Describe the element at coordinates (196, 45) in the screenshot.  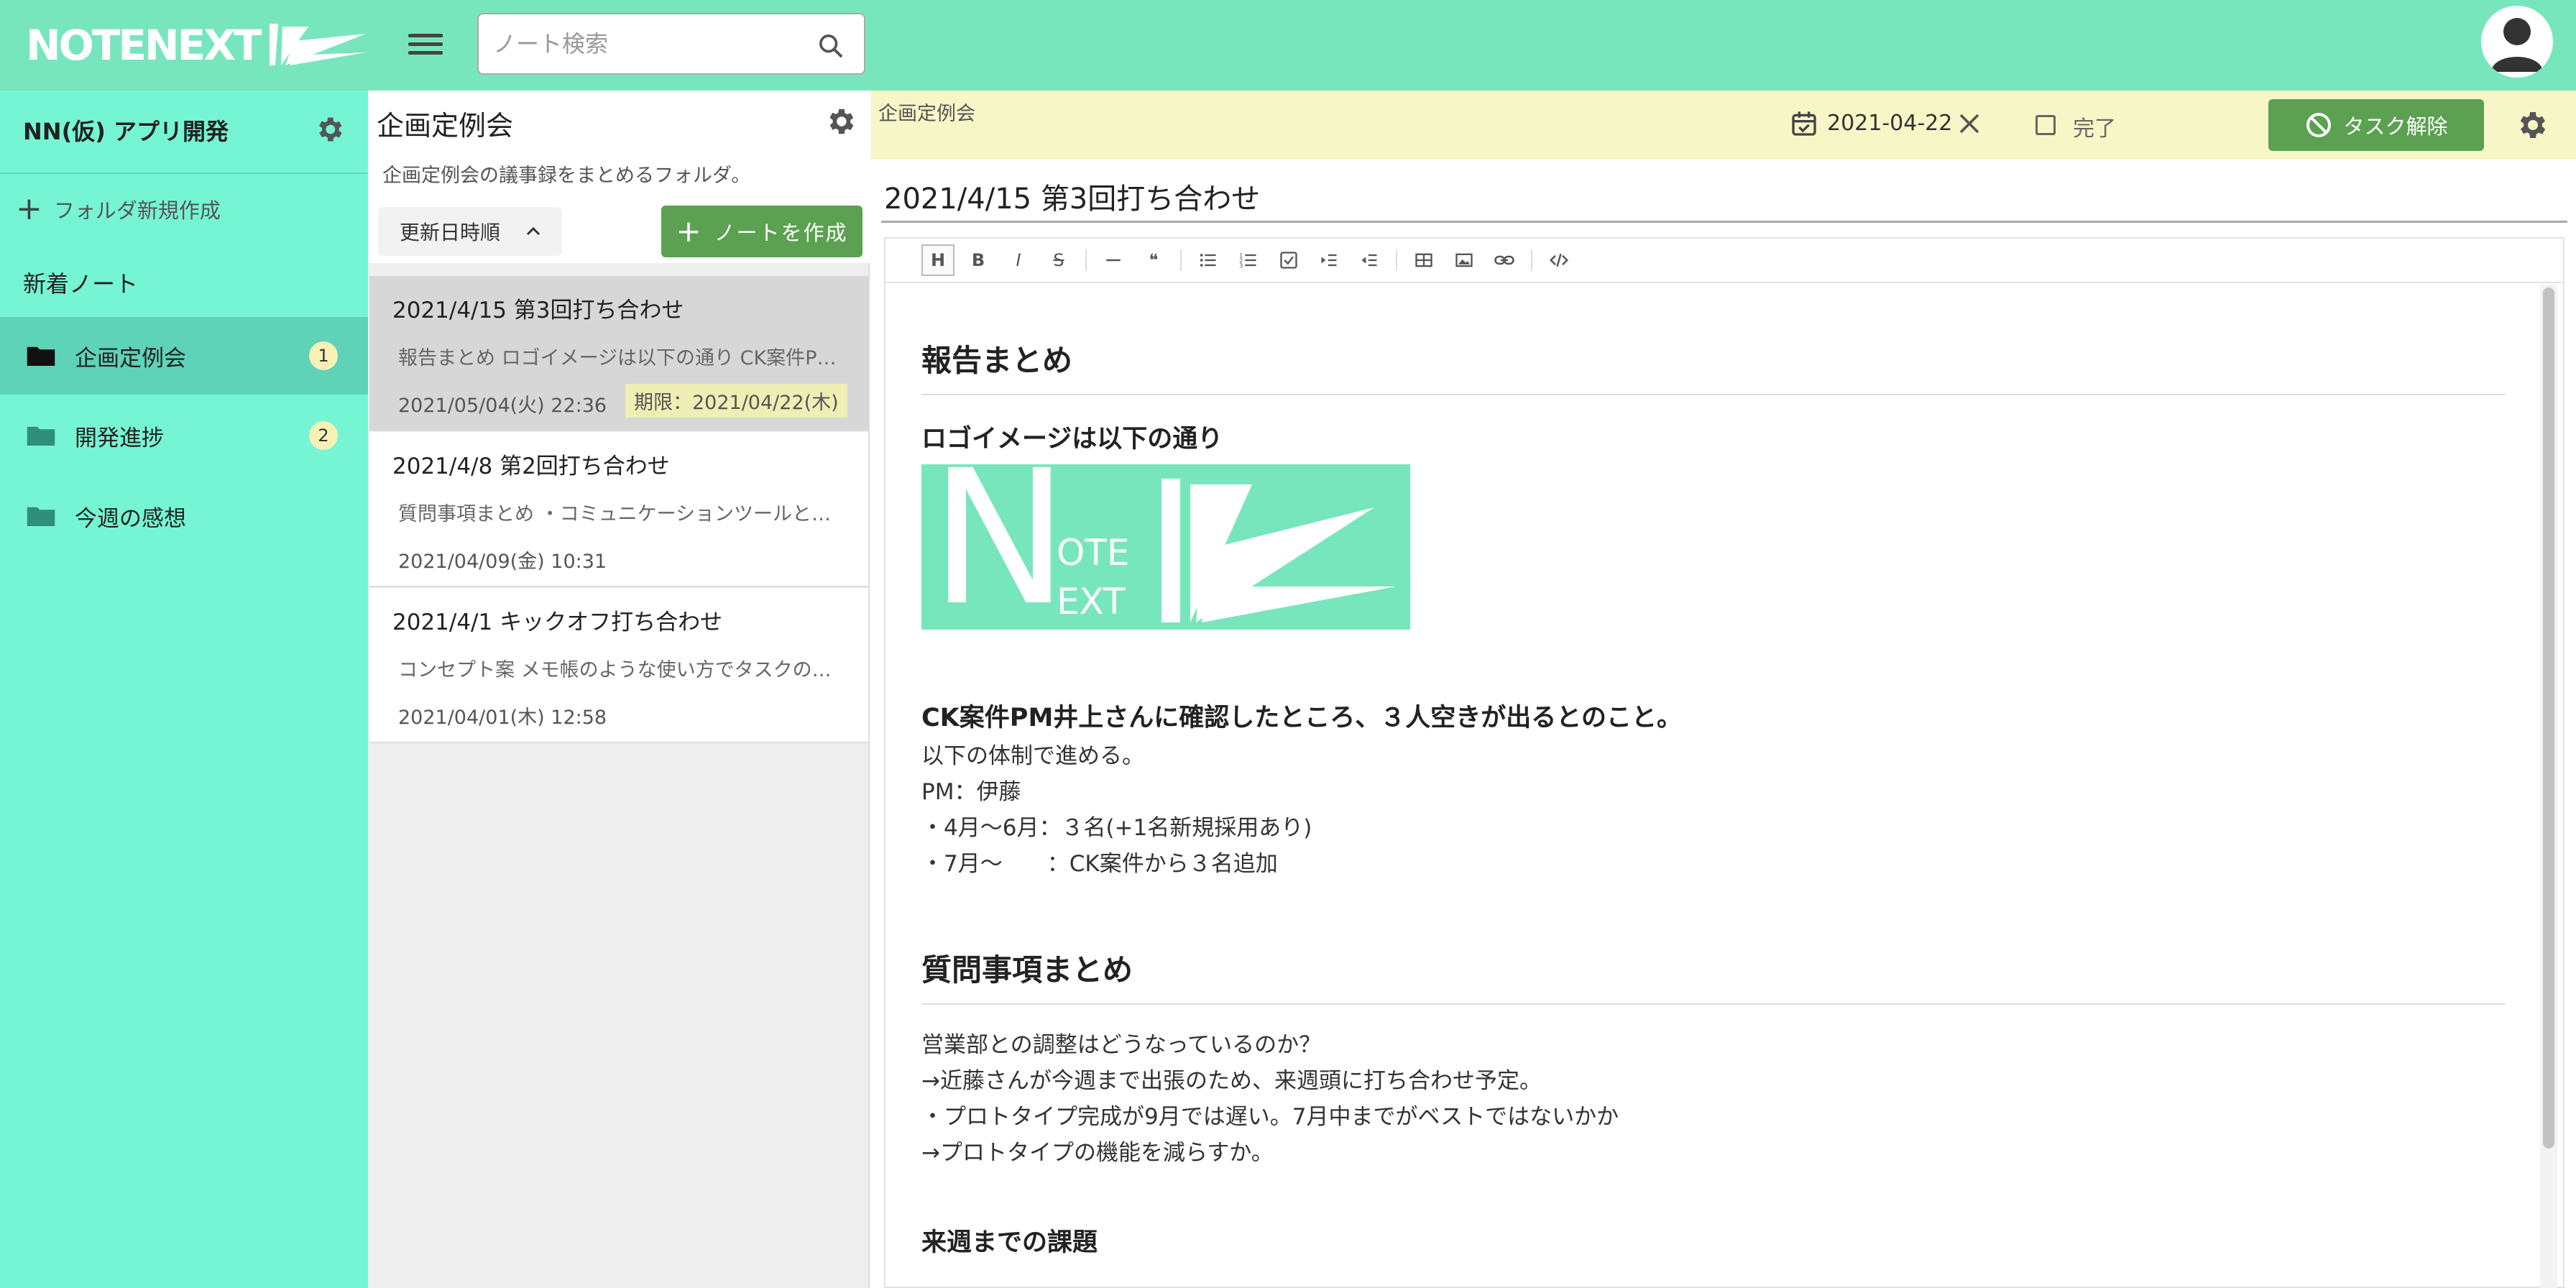
I see `app-logo: NOTENEXT` at that location.